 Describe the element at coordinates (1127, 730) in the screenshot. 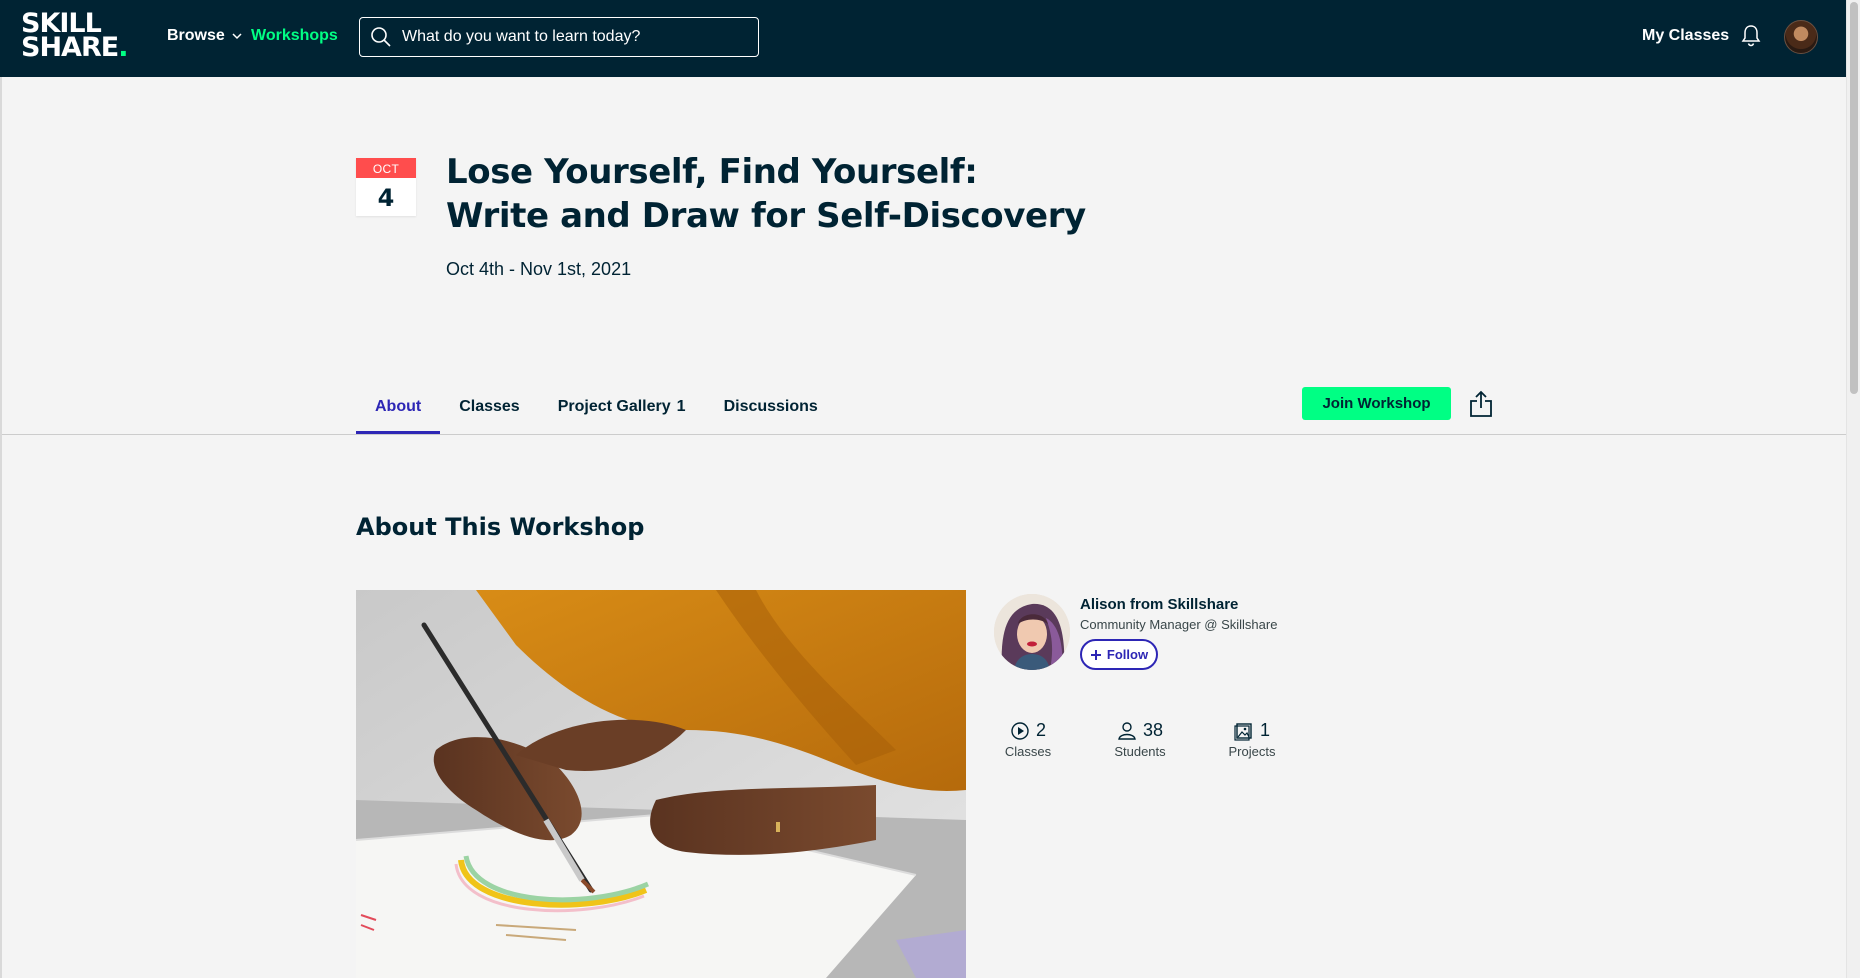

I see `user-icon` at that location.